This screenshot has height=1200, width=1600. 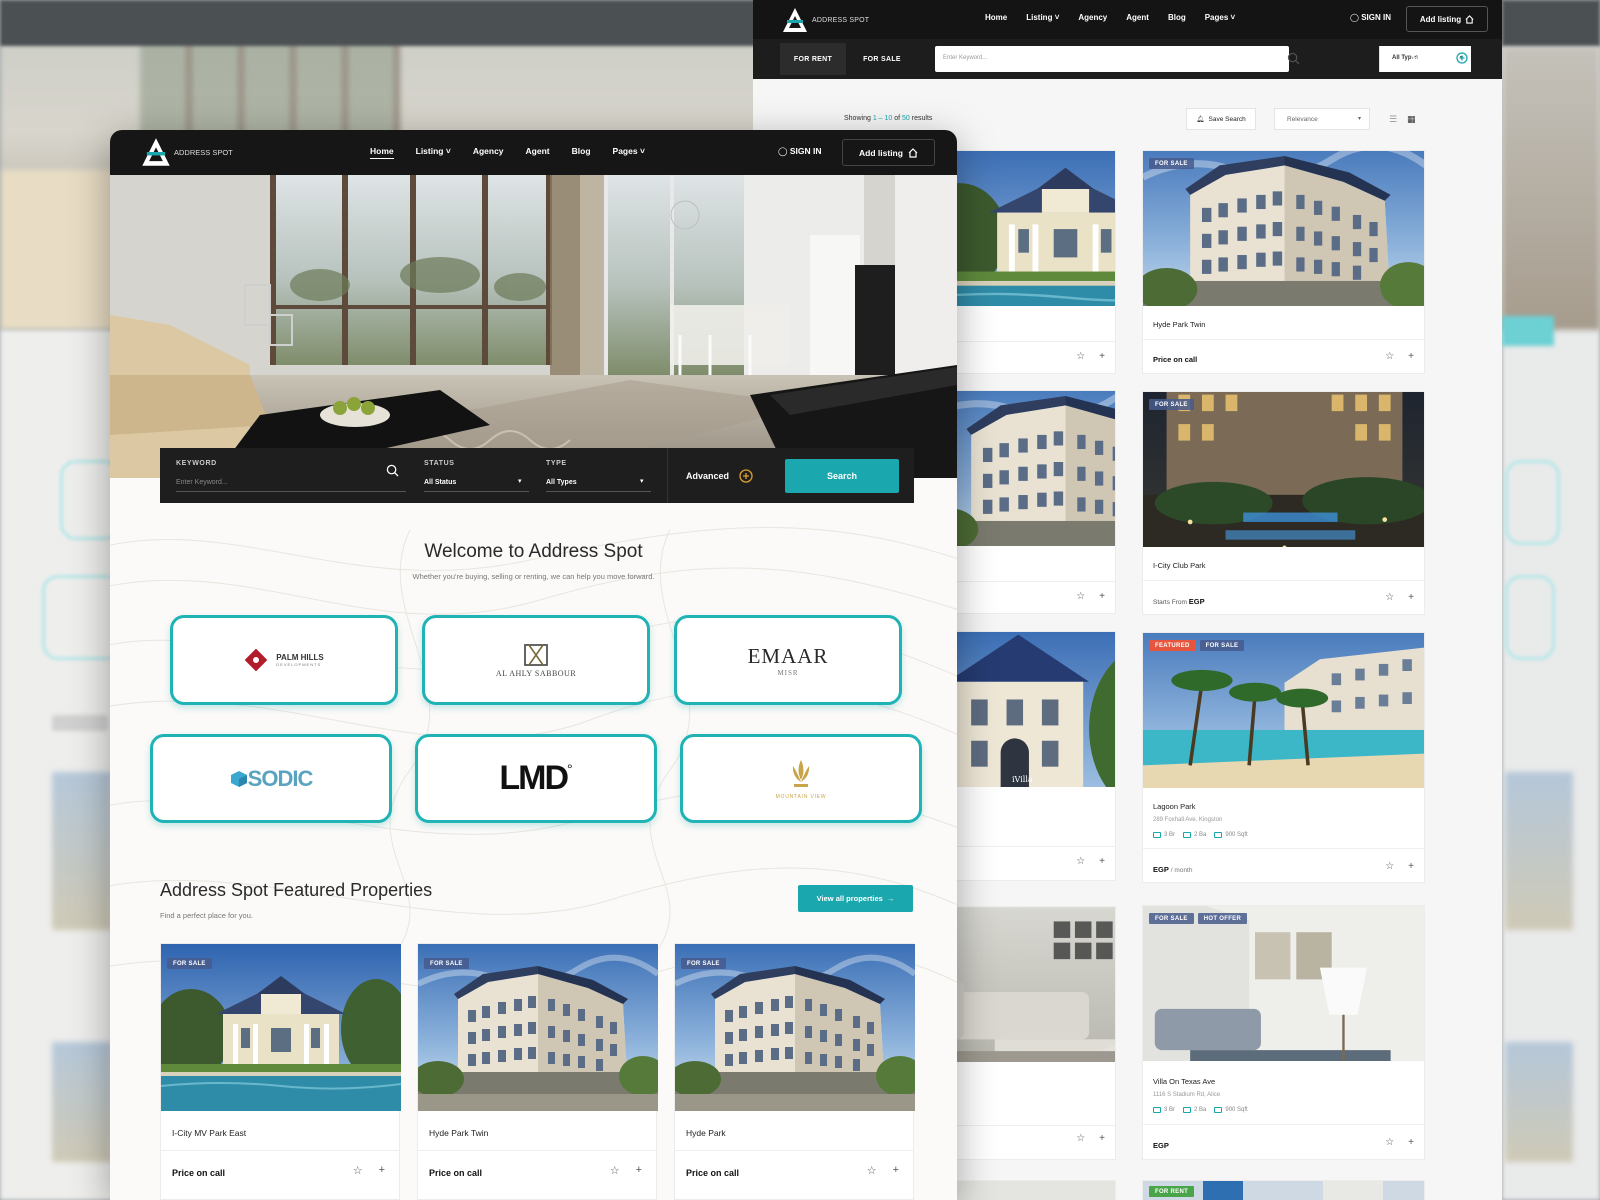 What do you see at coordinates (1170, 602) in the screenshot?
I see `price-prefix: Starts From` at bounding box center [1170, 602].